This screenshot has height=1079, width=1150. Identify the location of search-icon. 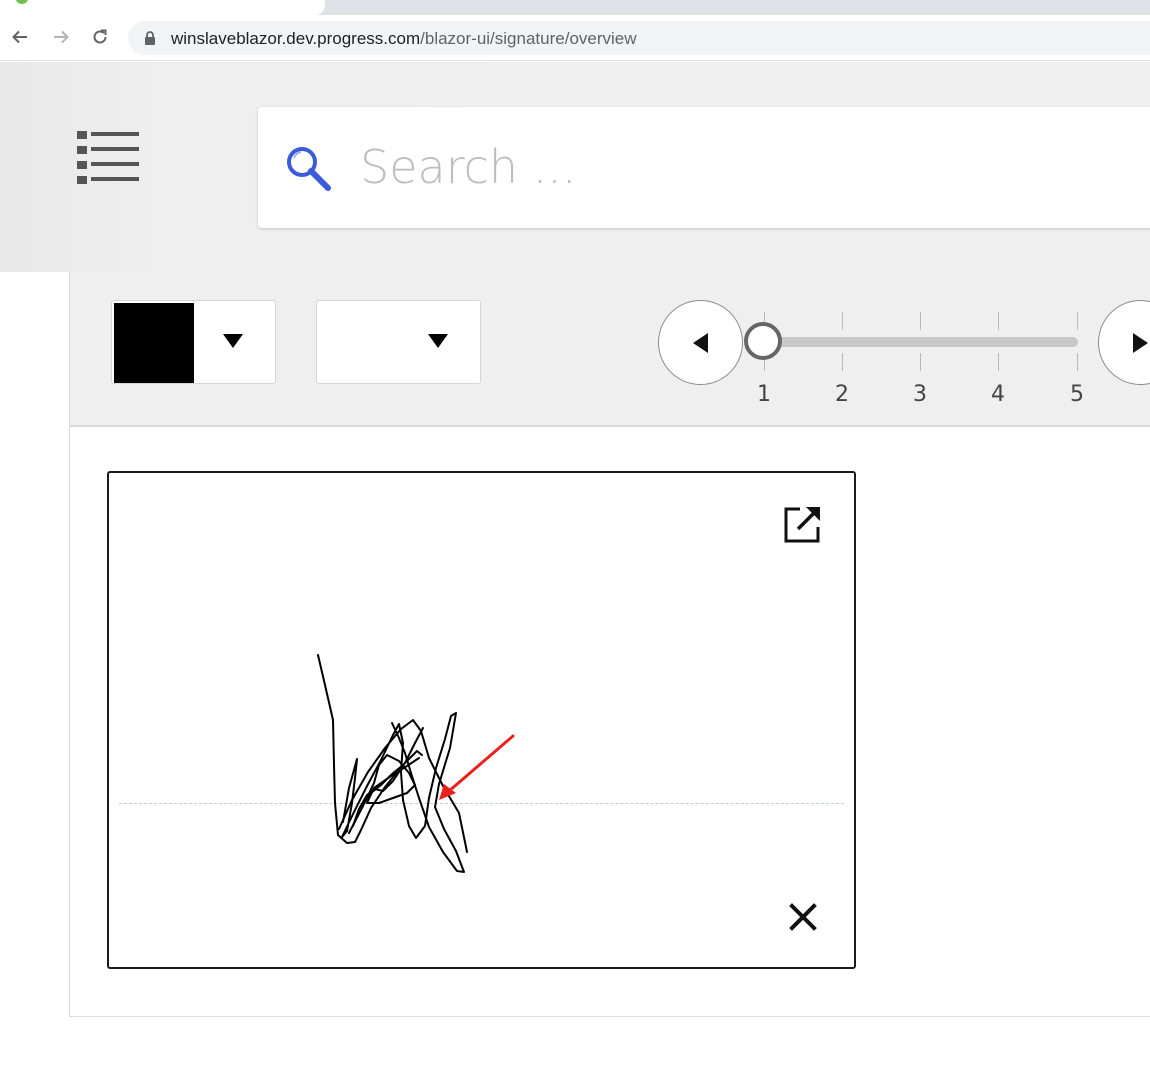
(308, 168).